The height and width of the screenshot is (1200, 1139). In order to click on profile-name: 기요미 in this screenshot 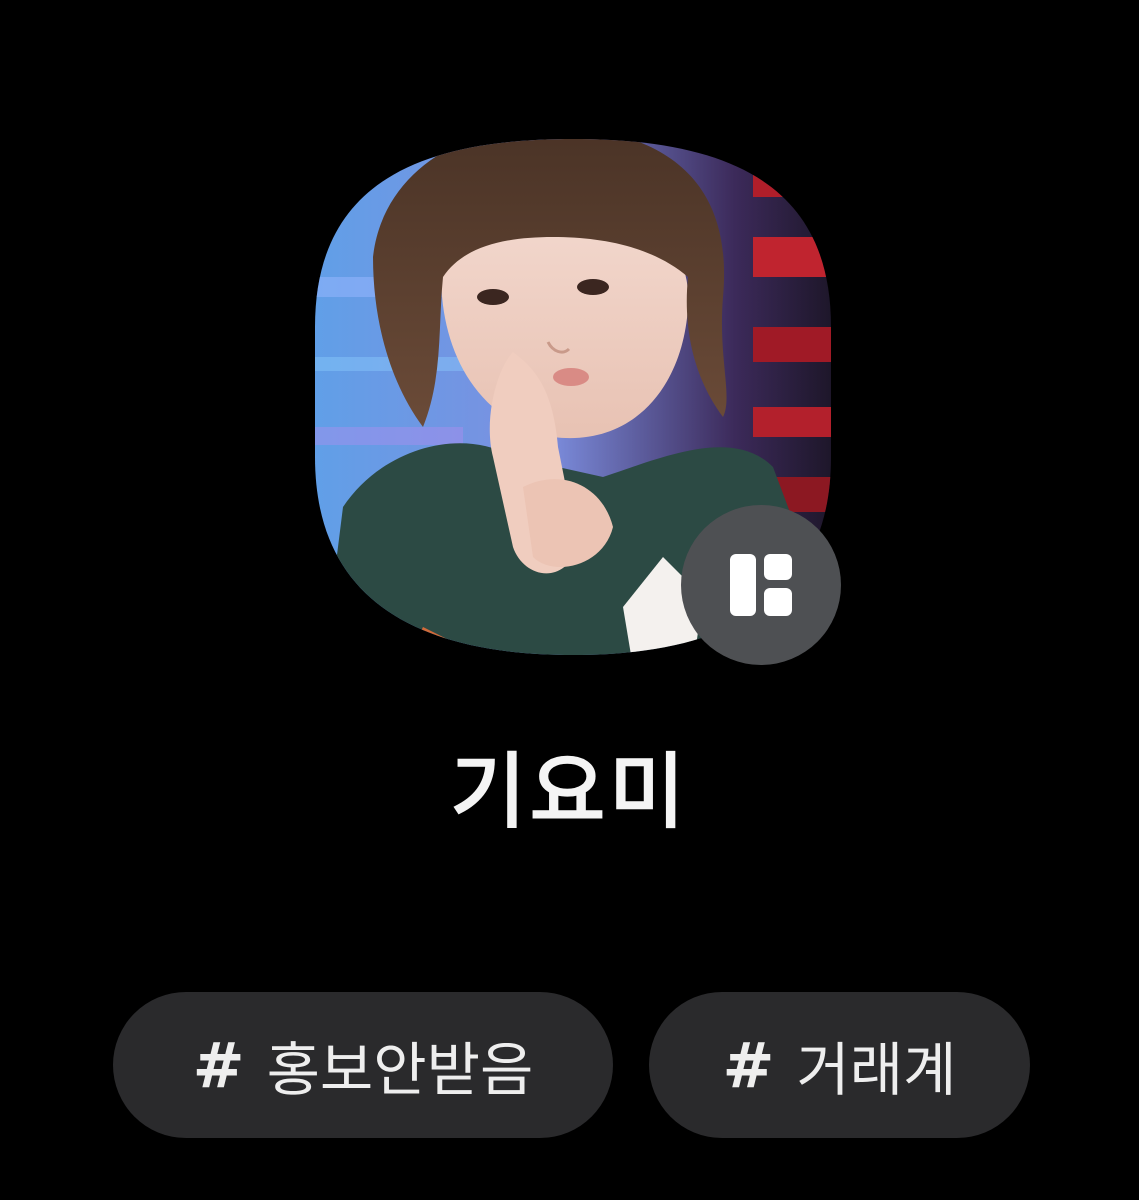, I will do `click(569, 792)`.